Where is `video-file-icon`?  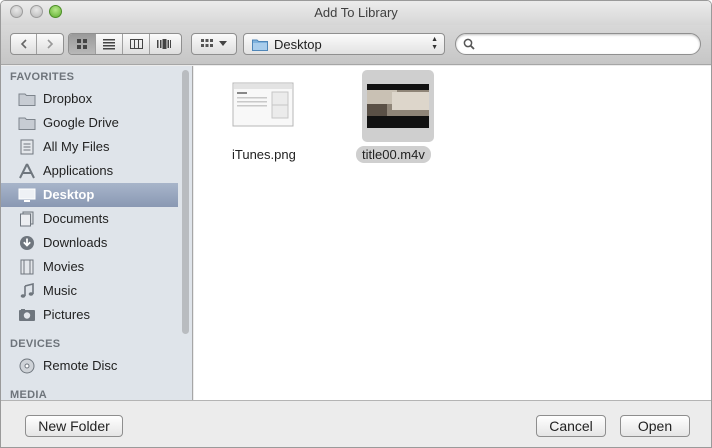
video-file-icon is located at coordinates (398, 106).